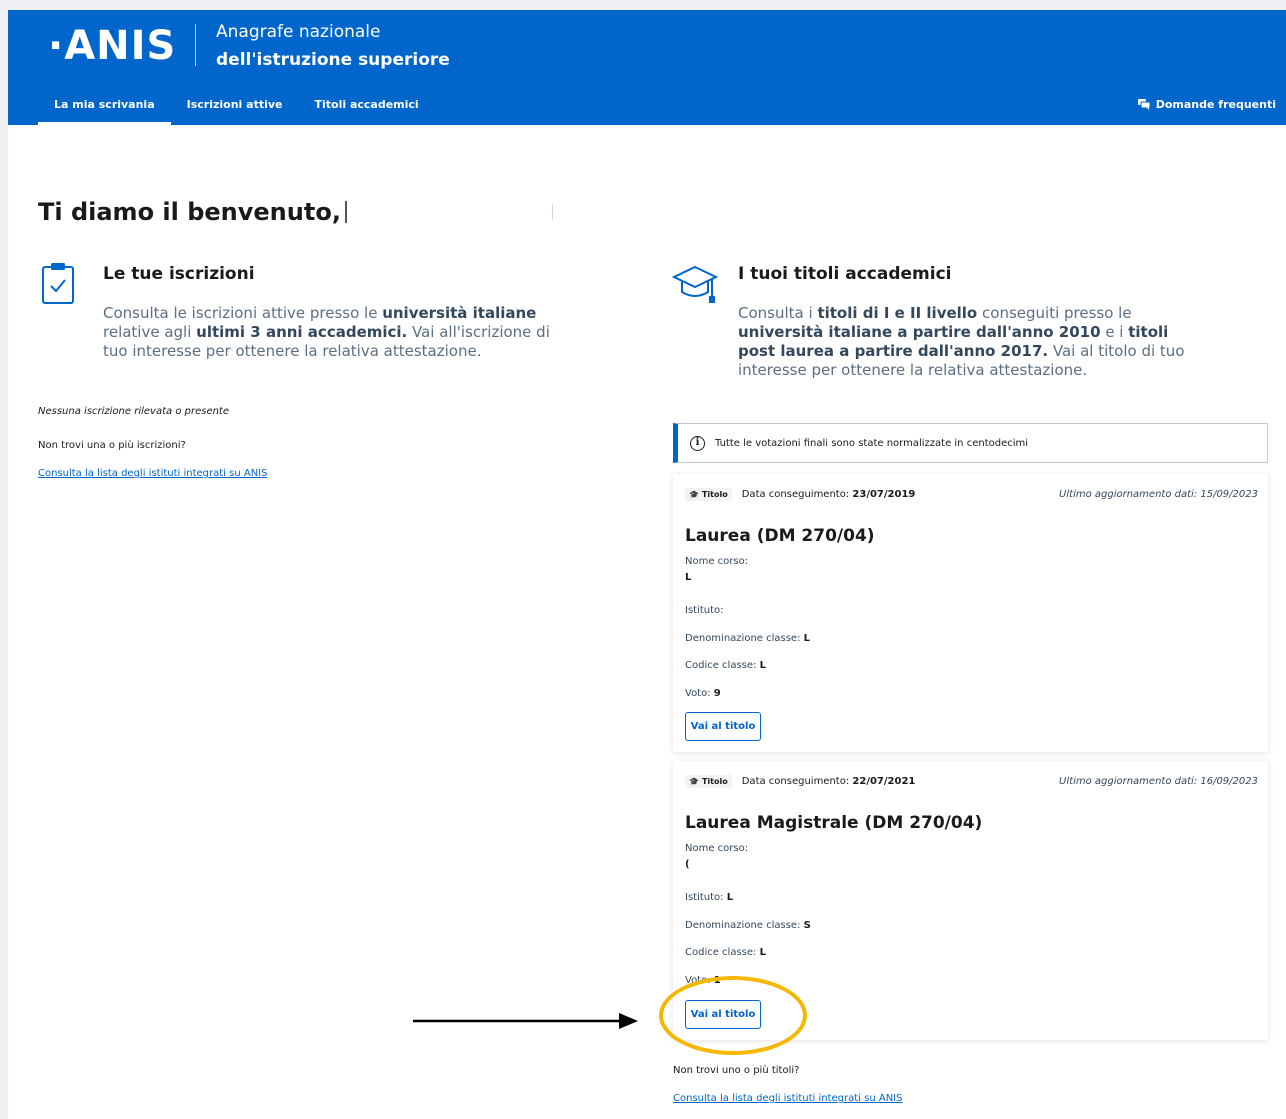 This screenshot has width=1286, height=1119. I want to click on annotation-arrow-icon, so click(525, 1021).